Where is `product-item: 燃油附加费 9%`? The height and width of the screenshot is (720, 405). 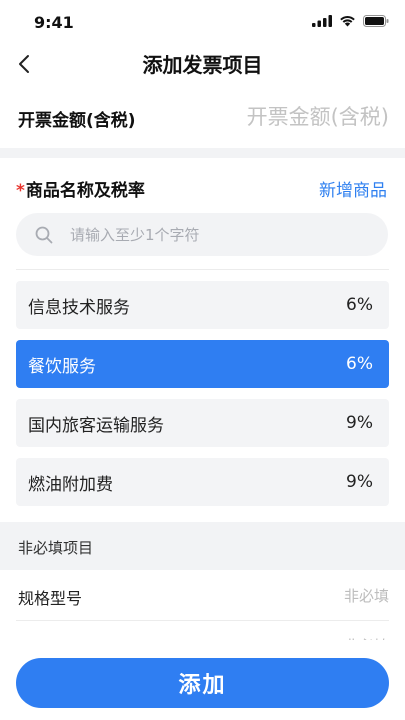
product-item: 燃油附加费 9% is located at coordinates (202, 482).